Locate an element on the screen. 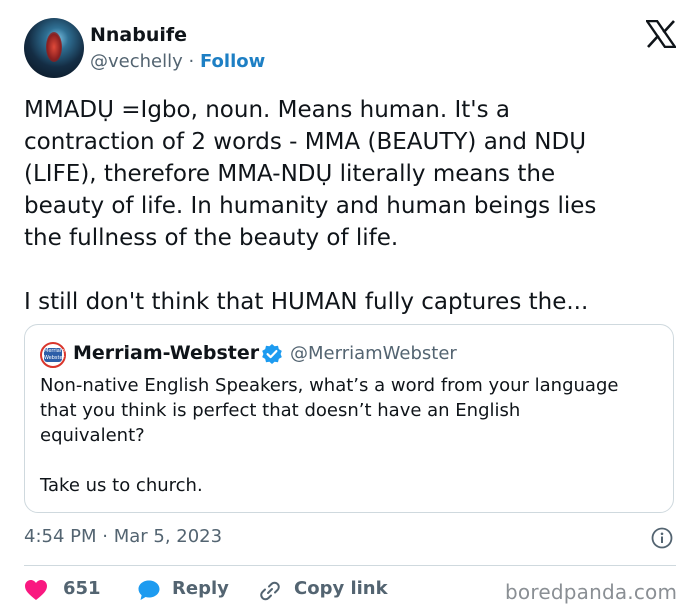 The width and height of the screenshot is (700, 616). like-count: 651 is located at coordinates (82, 588).